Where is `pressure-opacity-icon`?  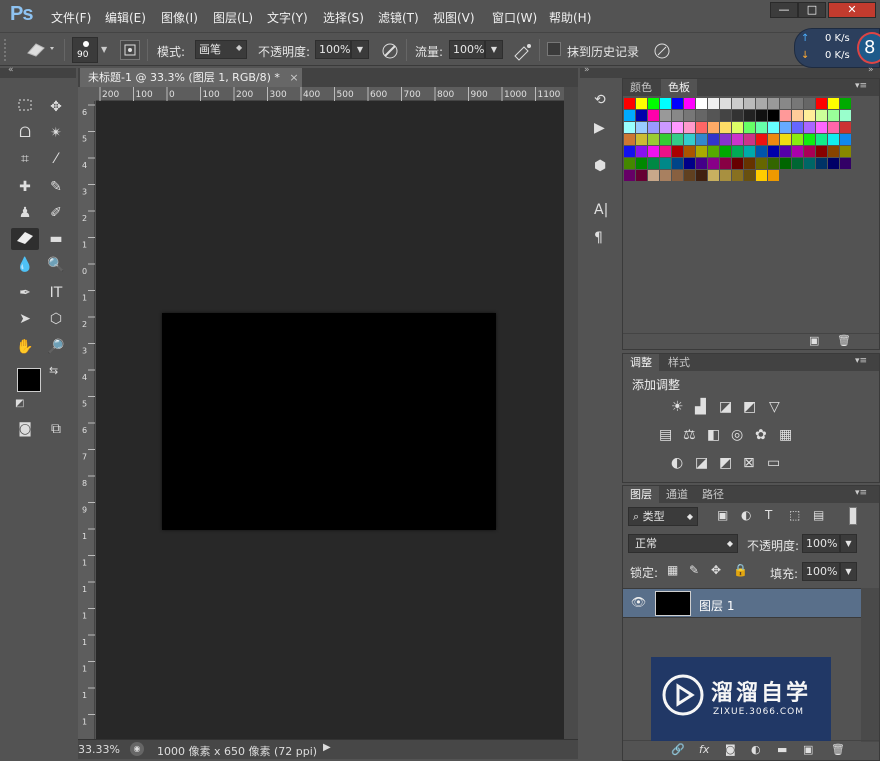
pressure-opacity-icon is located at coordinates (390, 52).